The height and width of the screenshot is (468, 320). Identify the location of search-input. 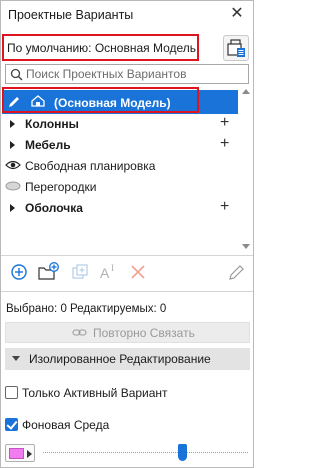
(133, 74).